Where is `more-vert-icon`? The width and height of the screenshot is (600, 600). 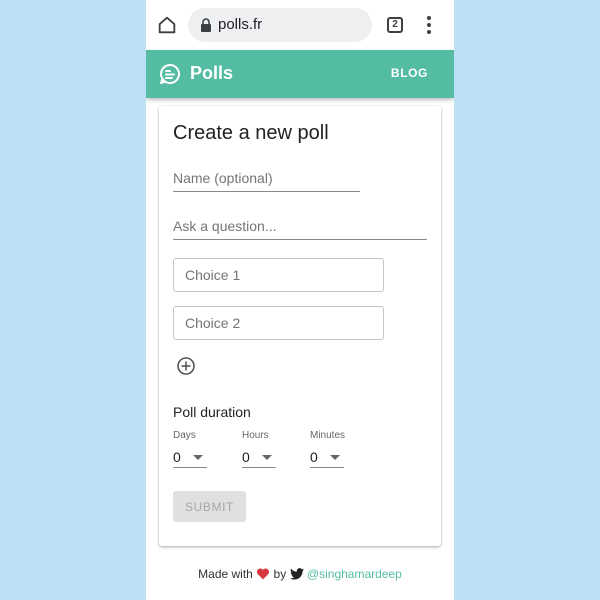
more-vert-icon is located at coordinates (429, 25).